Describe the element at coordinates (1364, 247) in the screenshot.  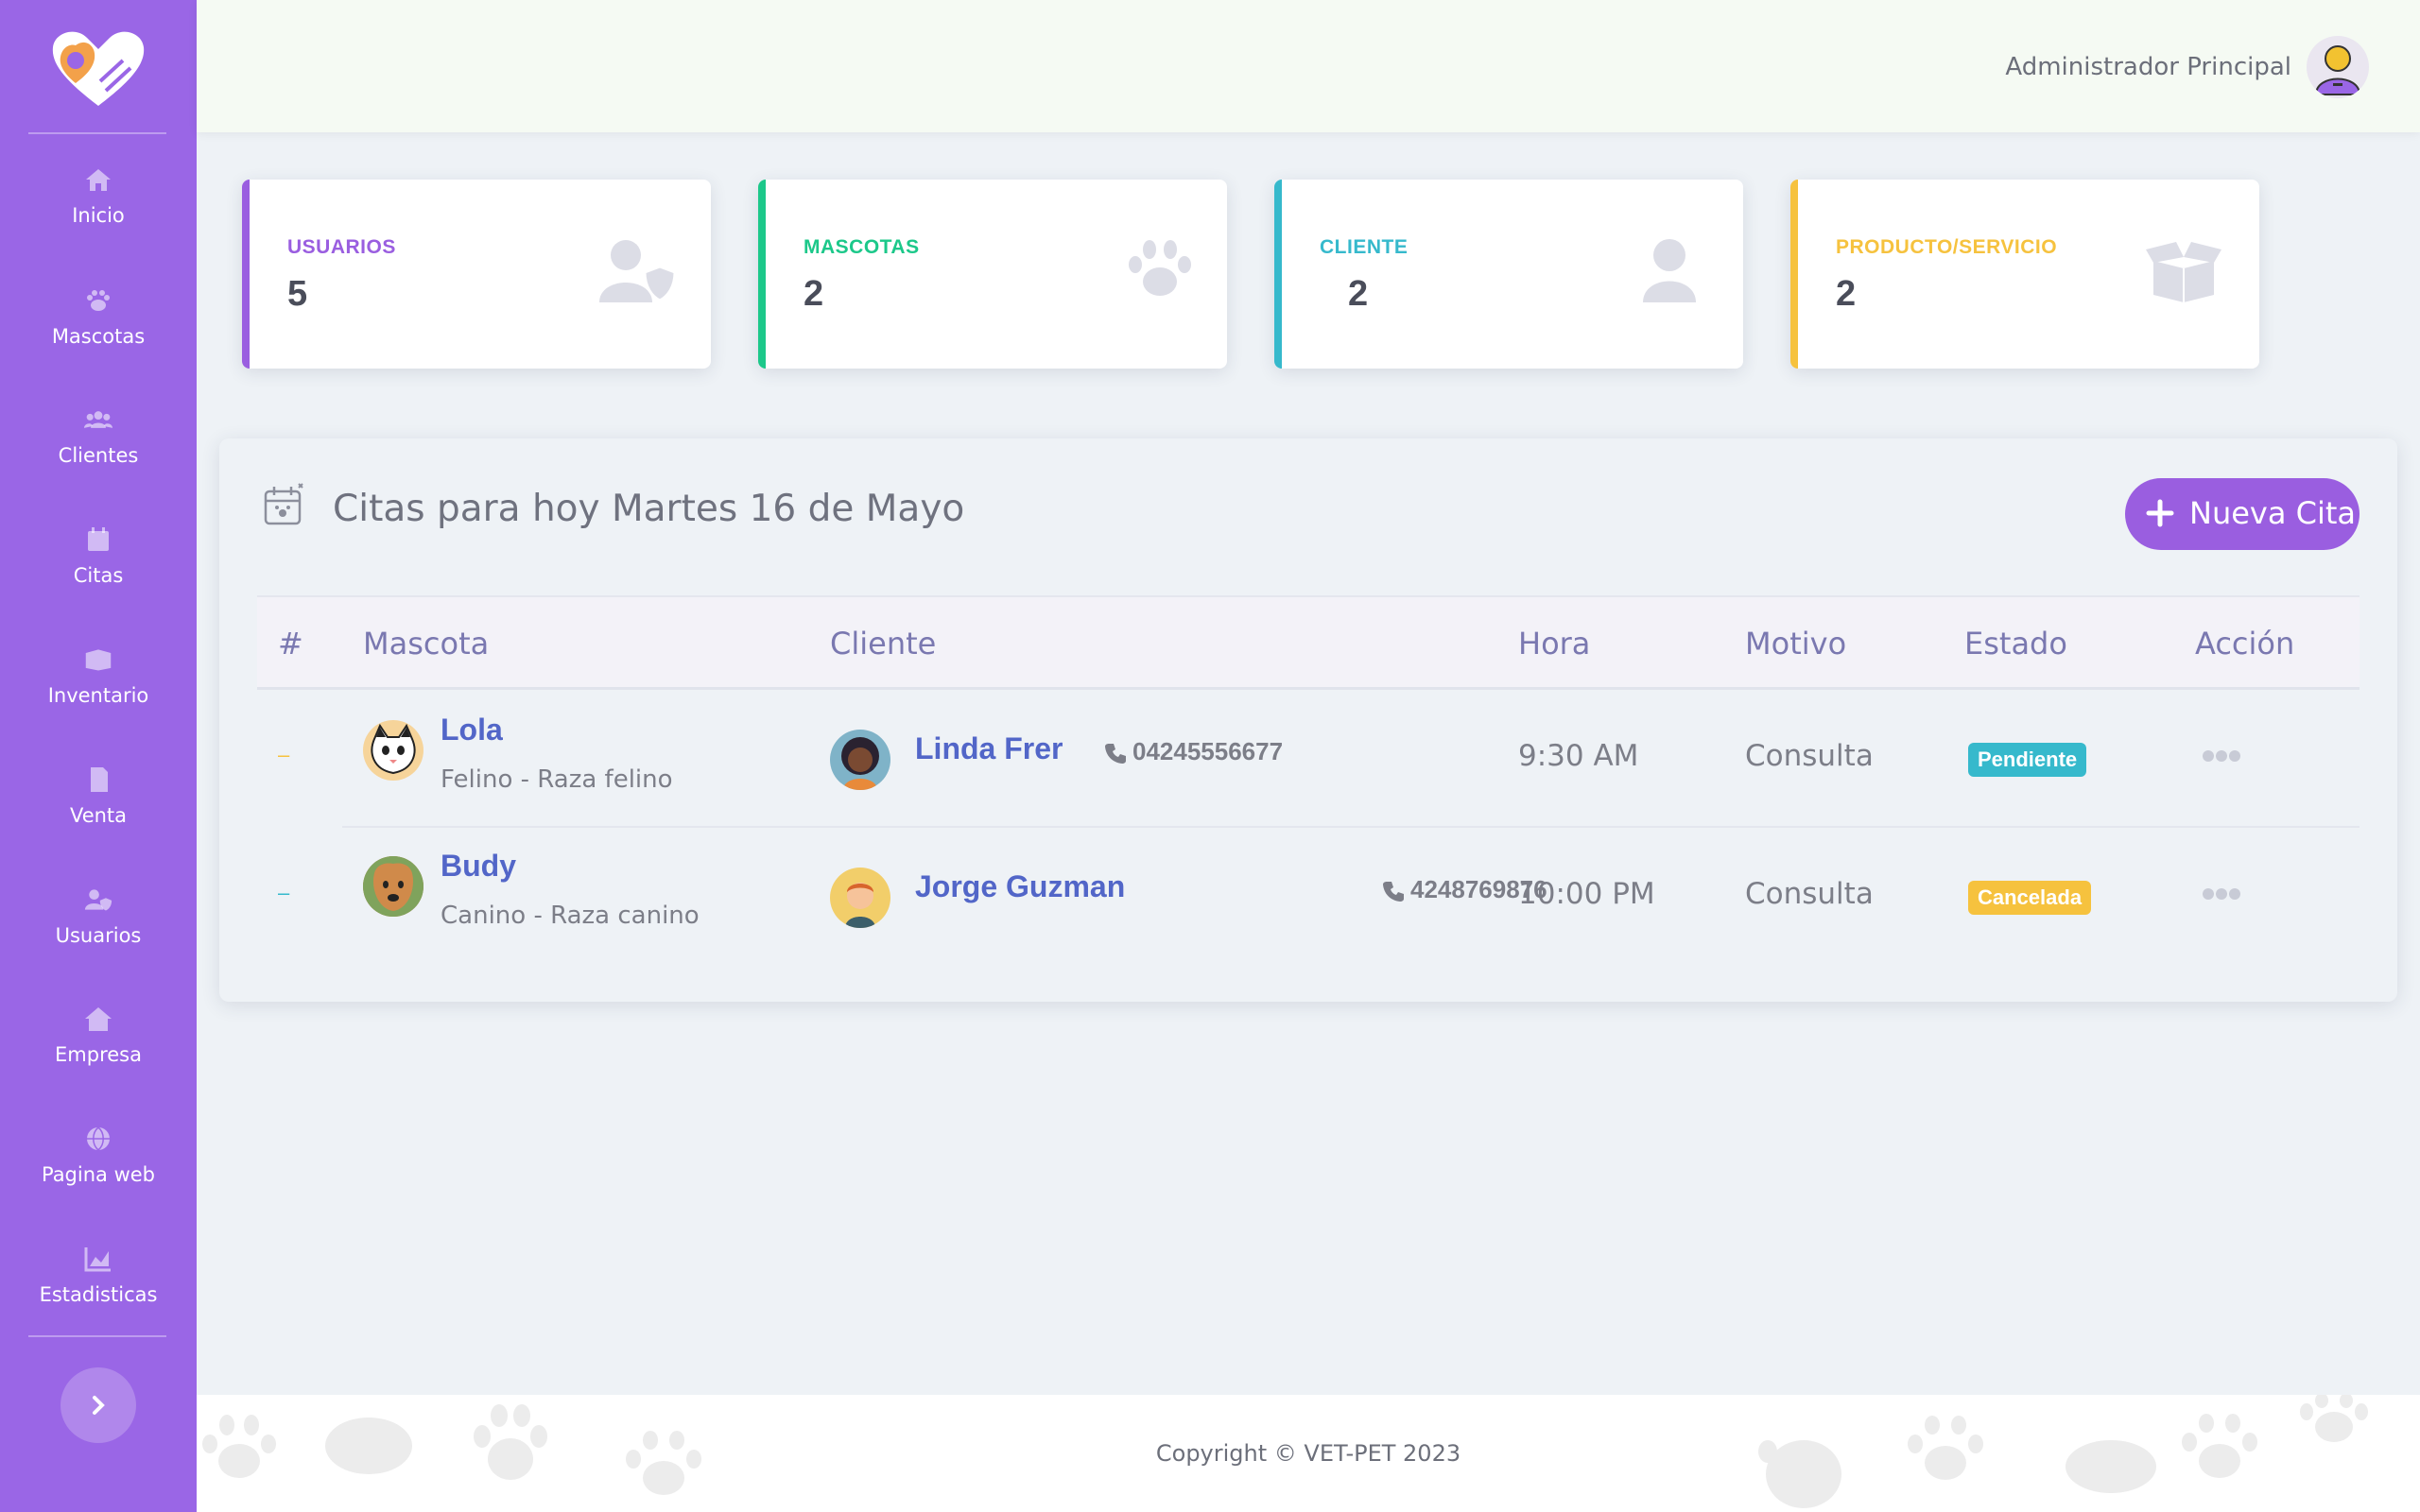
I see `stat-title: CLIENTE` at that location.